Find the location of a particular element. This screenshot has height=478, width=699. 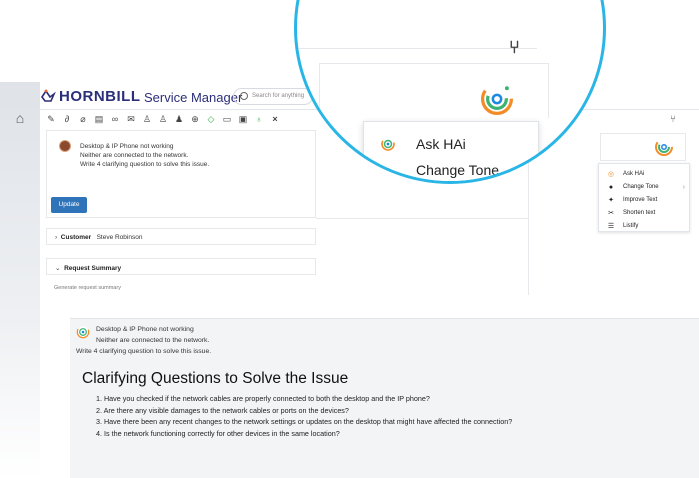

plus-circle-icon: ⊕ is located at coordinates (195, 119).